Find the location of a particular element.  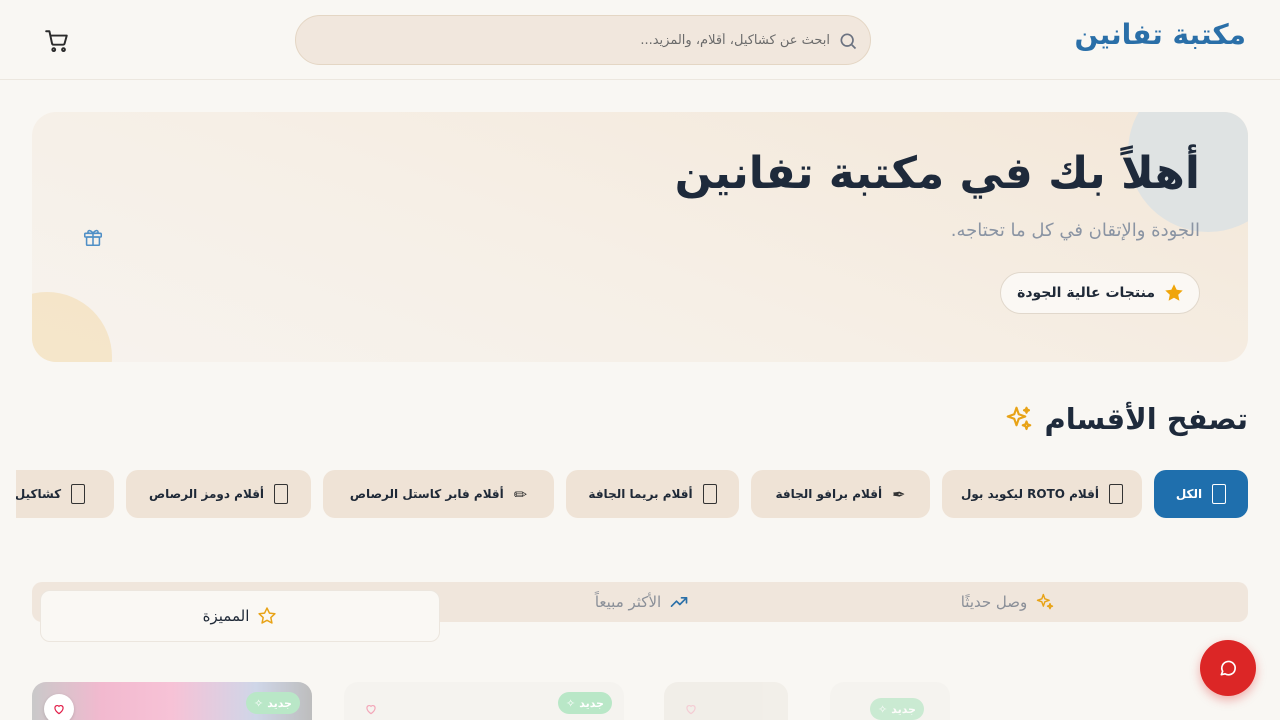

quality-badge-label: منتجات عالية الجودة is located at coordinates (1086, 293).